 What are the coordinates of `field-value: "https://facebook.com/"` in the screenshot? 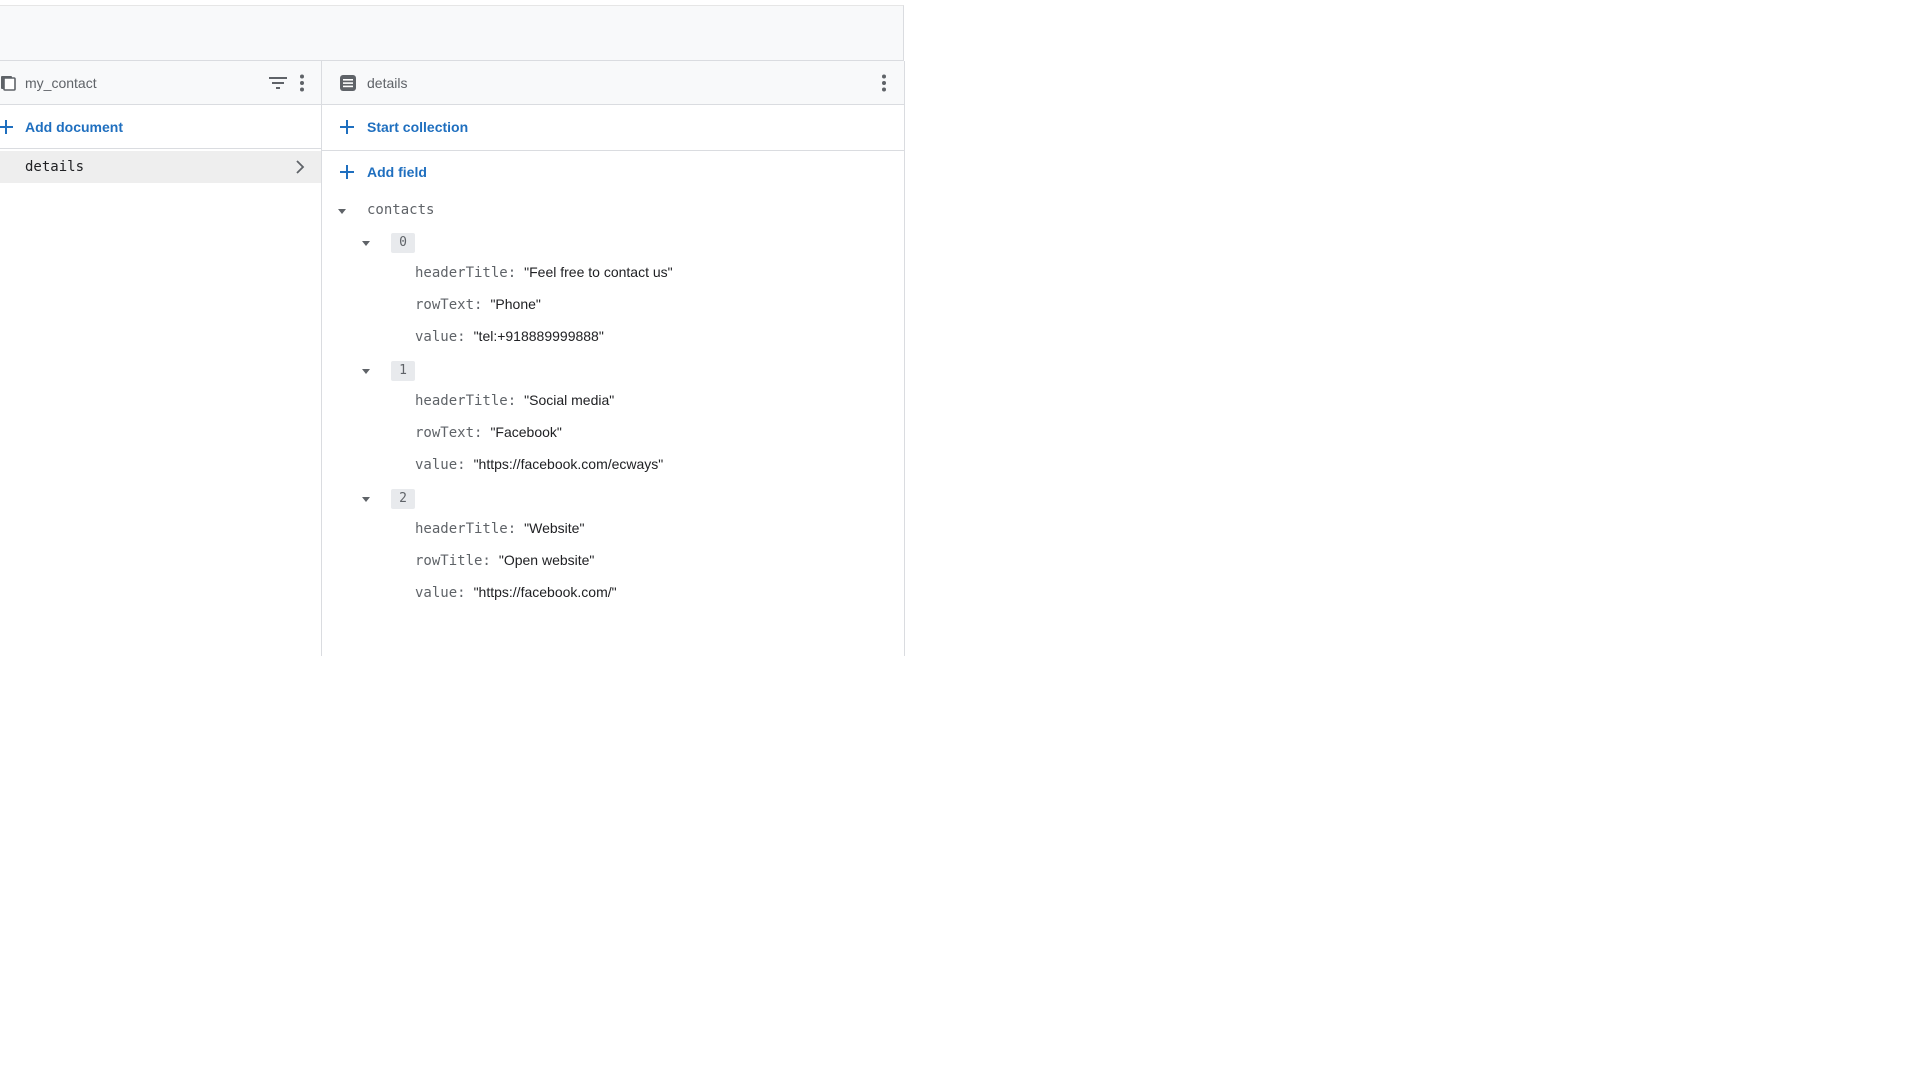 It's located at (545, 592).